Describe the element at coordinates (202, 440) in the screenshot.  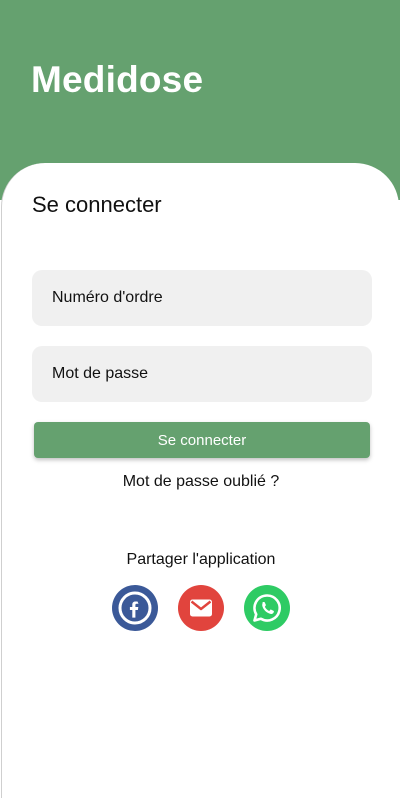
I see `login-button: Se connecter` at that location.